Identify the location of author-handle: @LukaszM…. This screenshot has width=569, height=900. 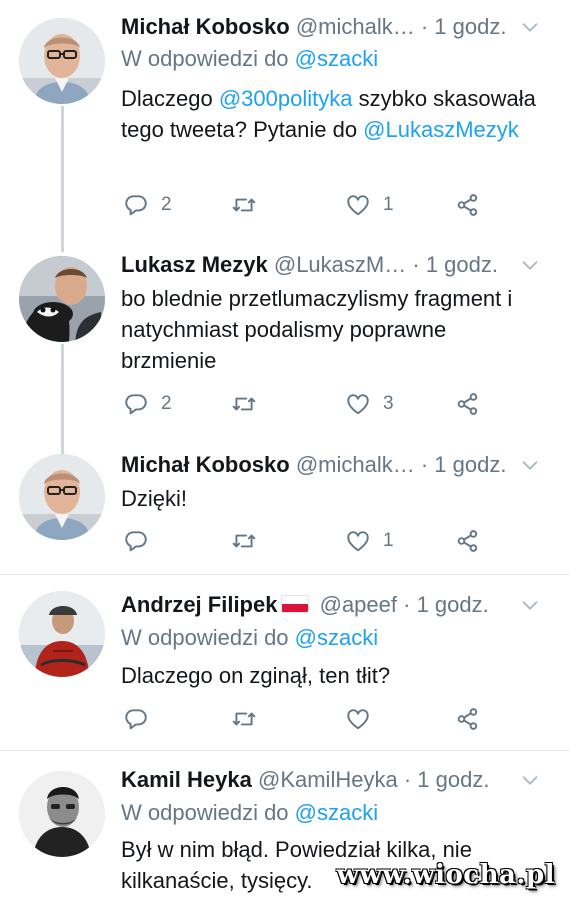
(340, 264).